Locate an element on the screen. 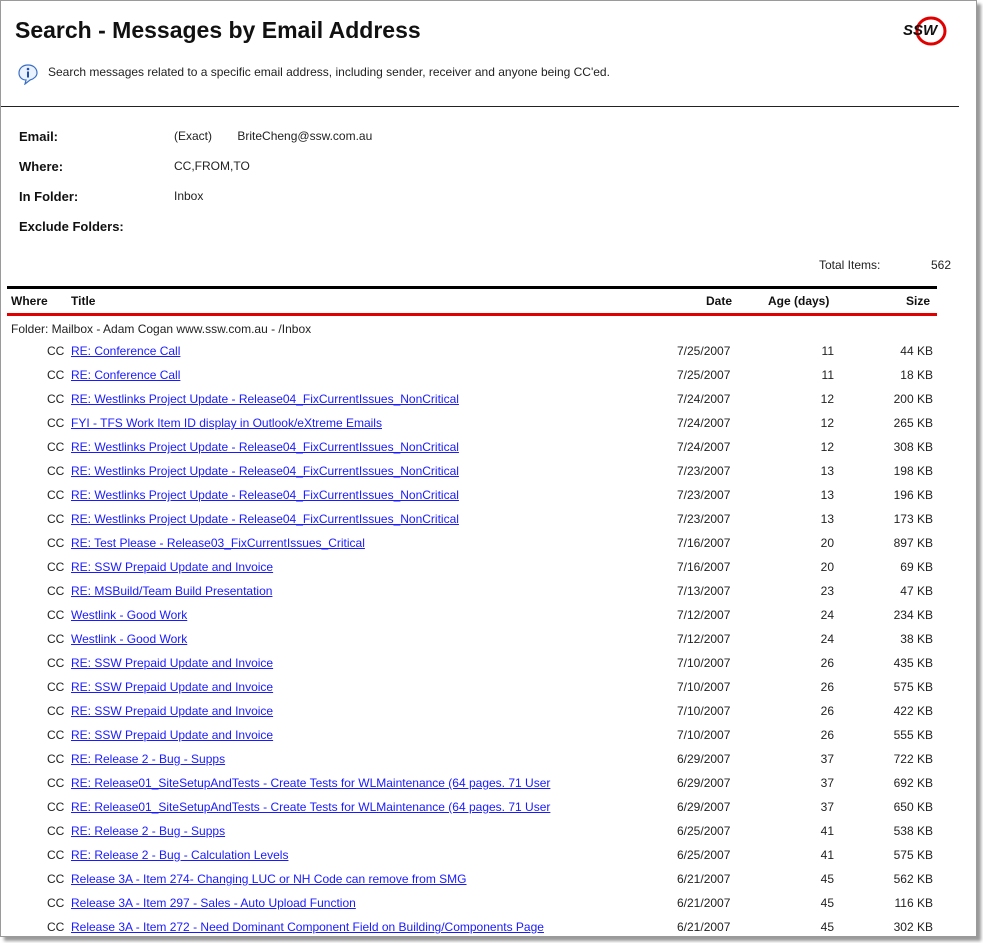 This screenshot has width=983, height=943. date-cell: 7/24/2007 is located at coordinates (704, 423).